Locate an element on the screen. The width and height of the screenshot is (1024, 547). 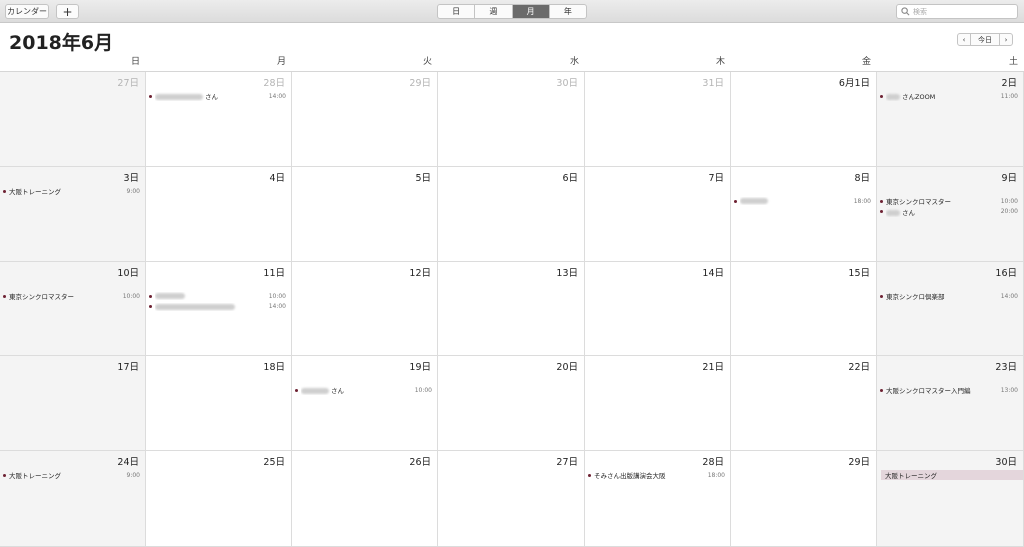
event-title: そみさん出版講演会大阪 is located at coordinates (649, 475).